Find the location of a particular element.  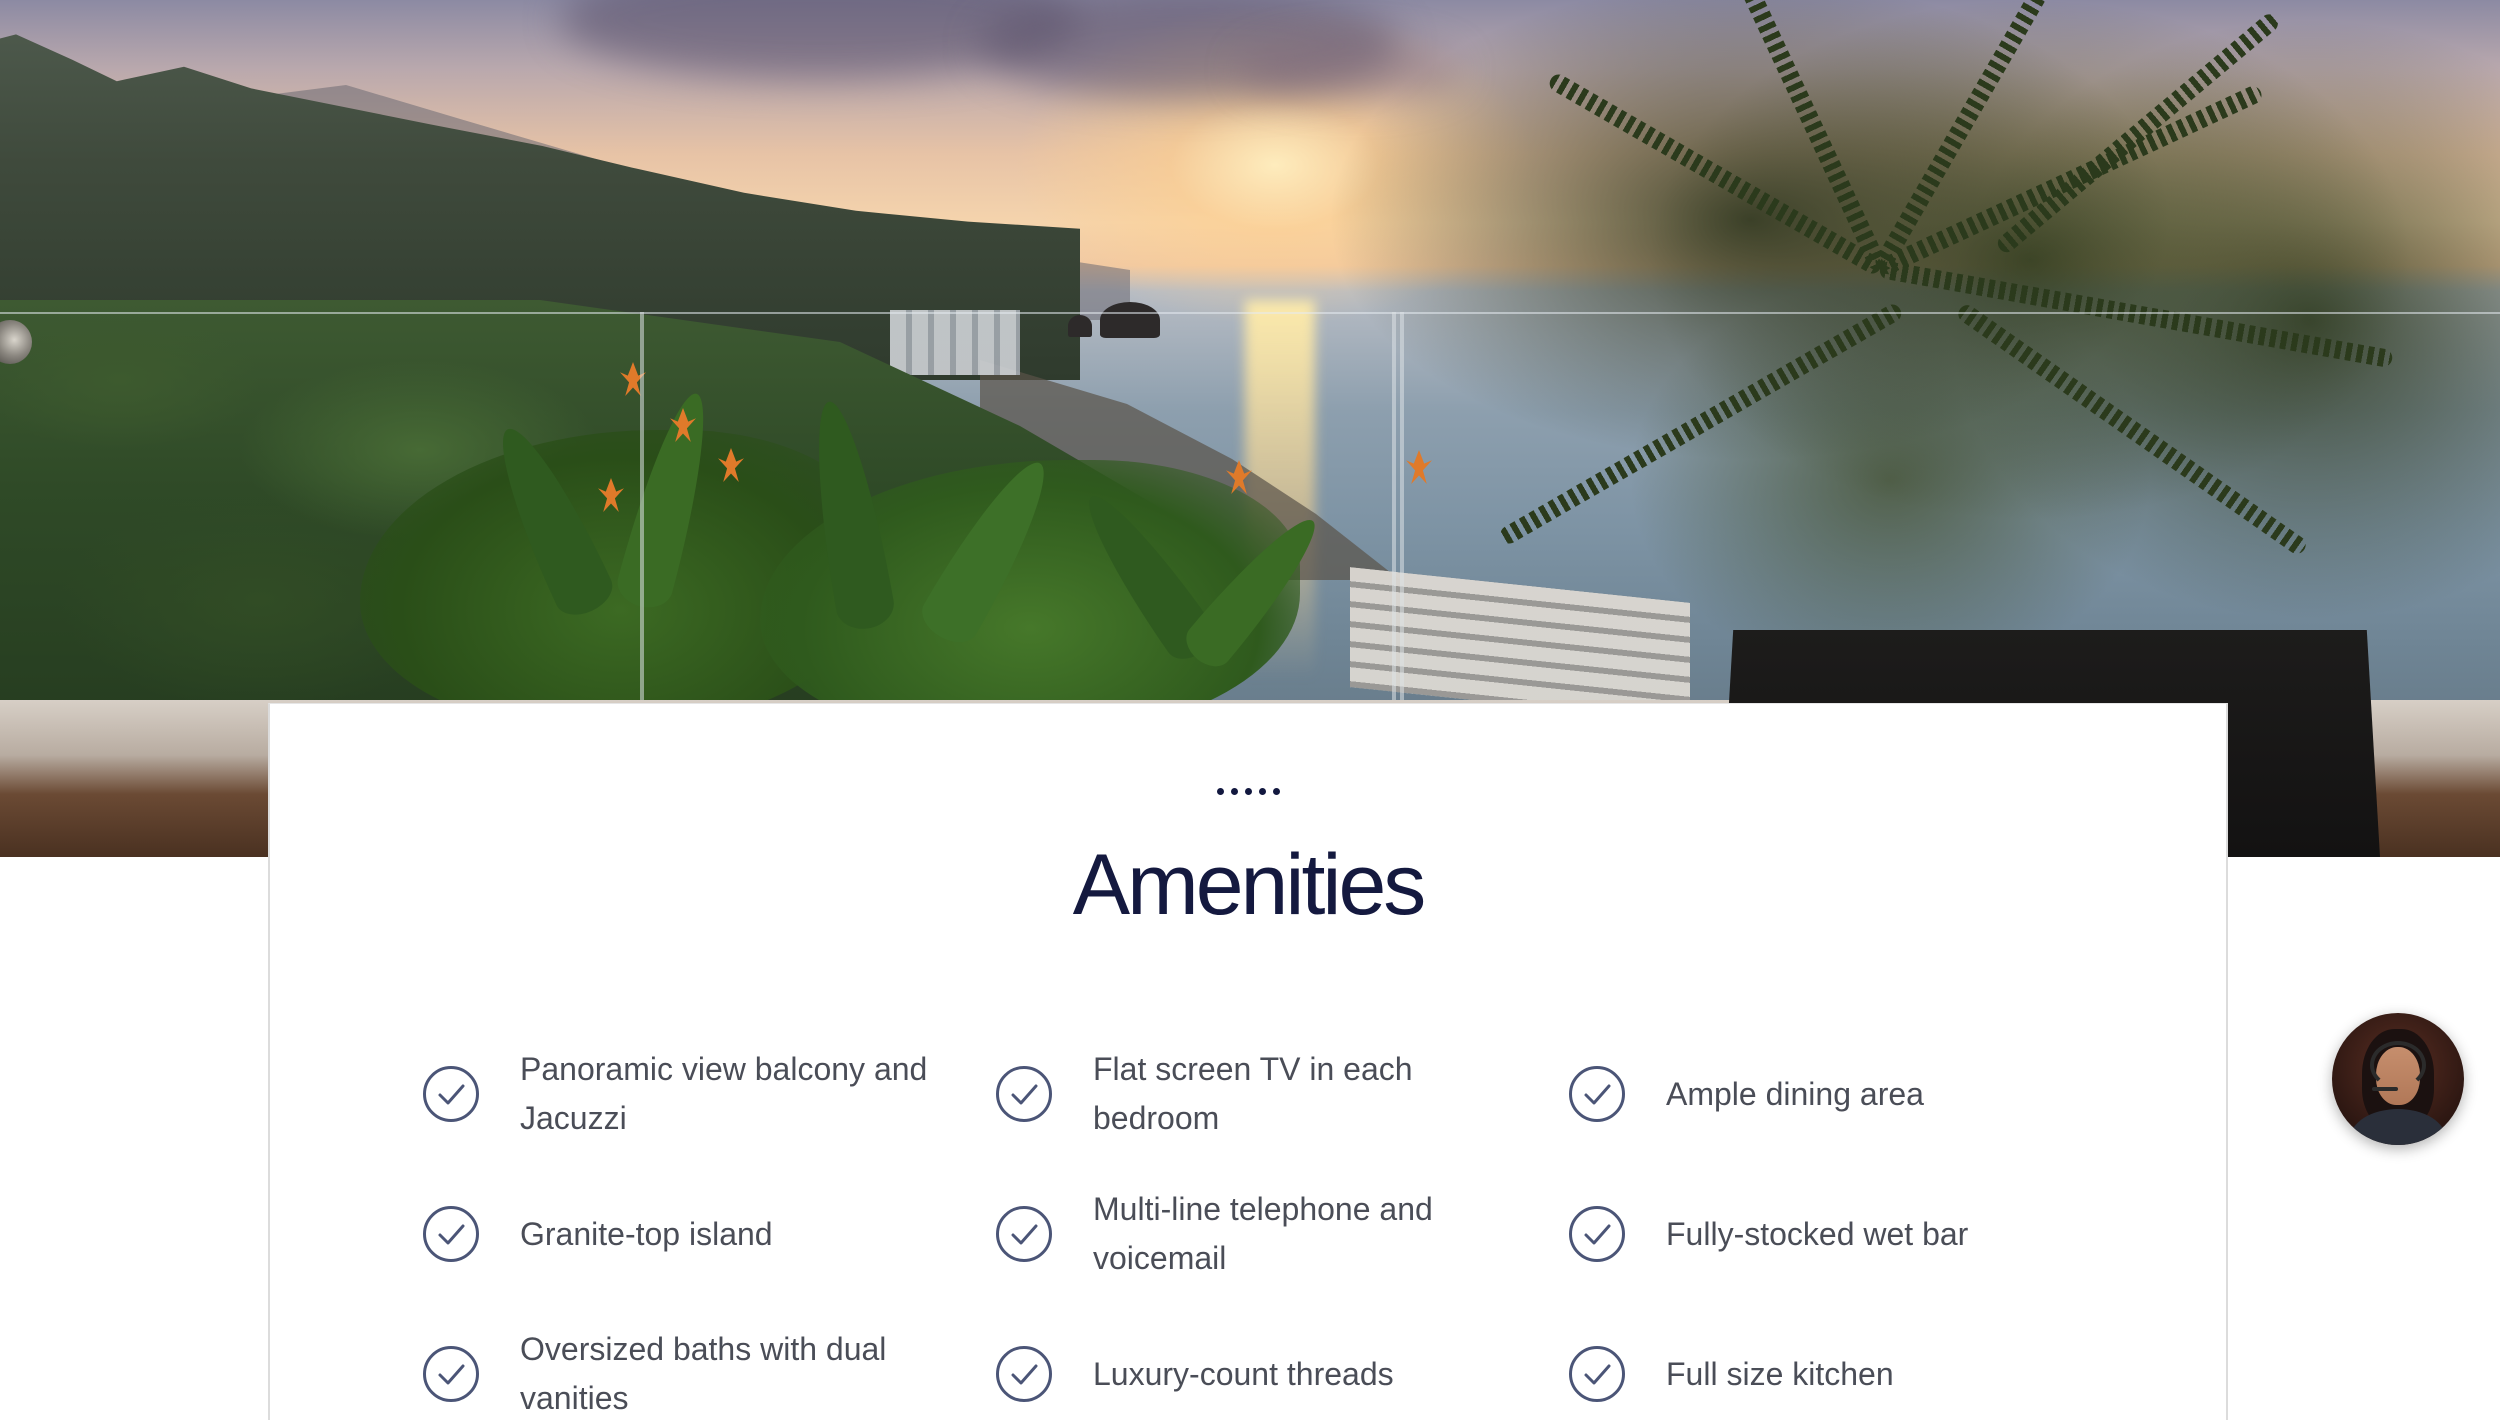

amenity-label: Granite-top island is located at coordinates (646, 1233).